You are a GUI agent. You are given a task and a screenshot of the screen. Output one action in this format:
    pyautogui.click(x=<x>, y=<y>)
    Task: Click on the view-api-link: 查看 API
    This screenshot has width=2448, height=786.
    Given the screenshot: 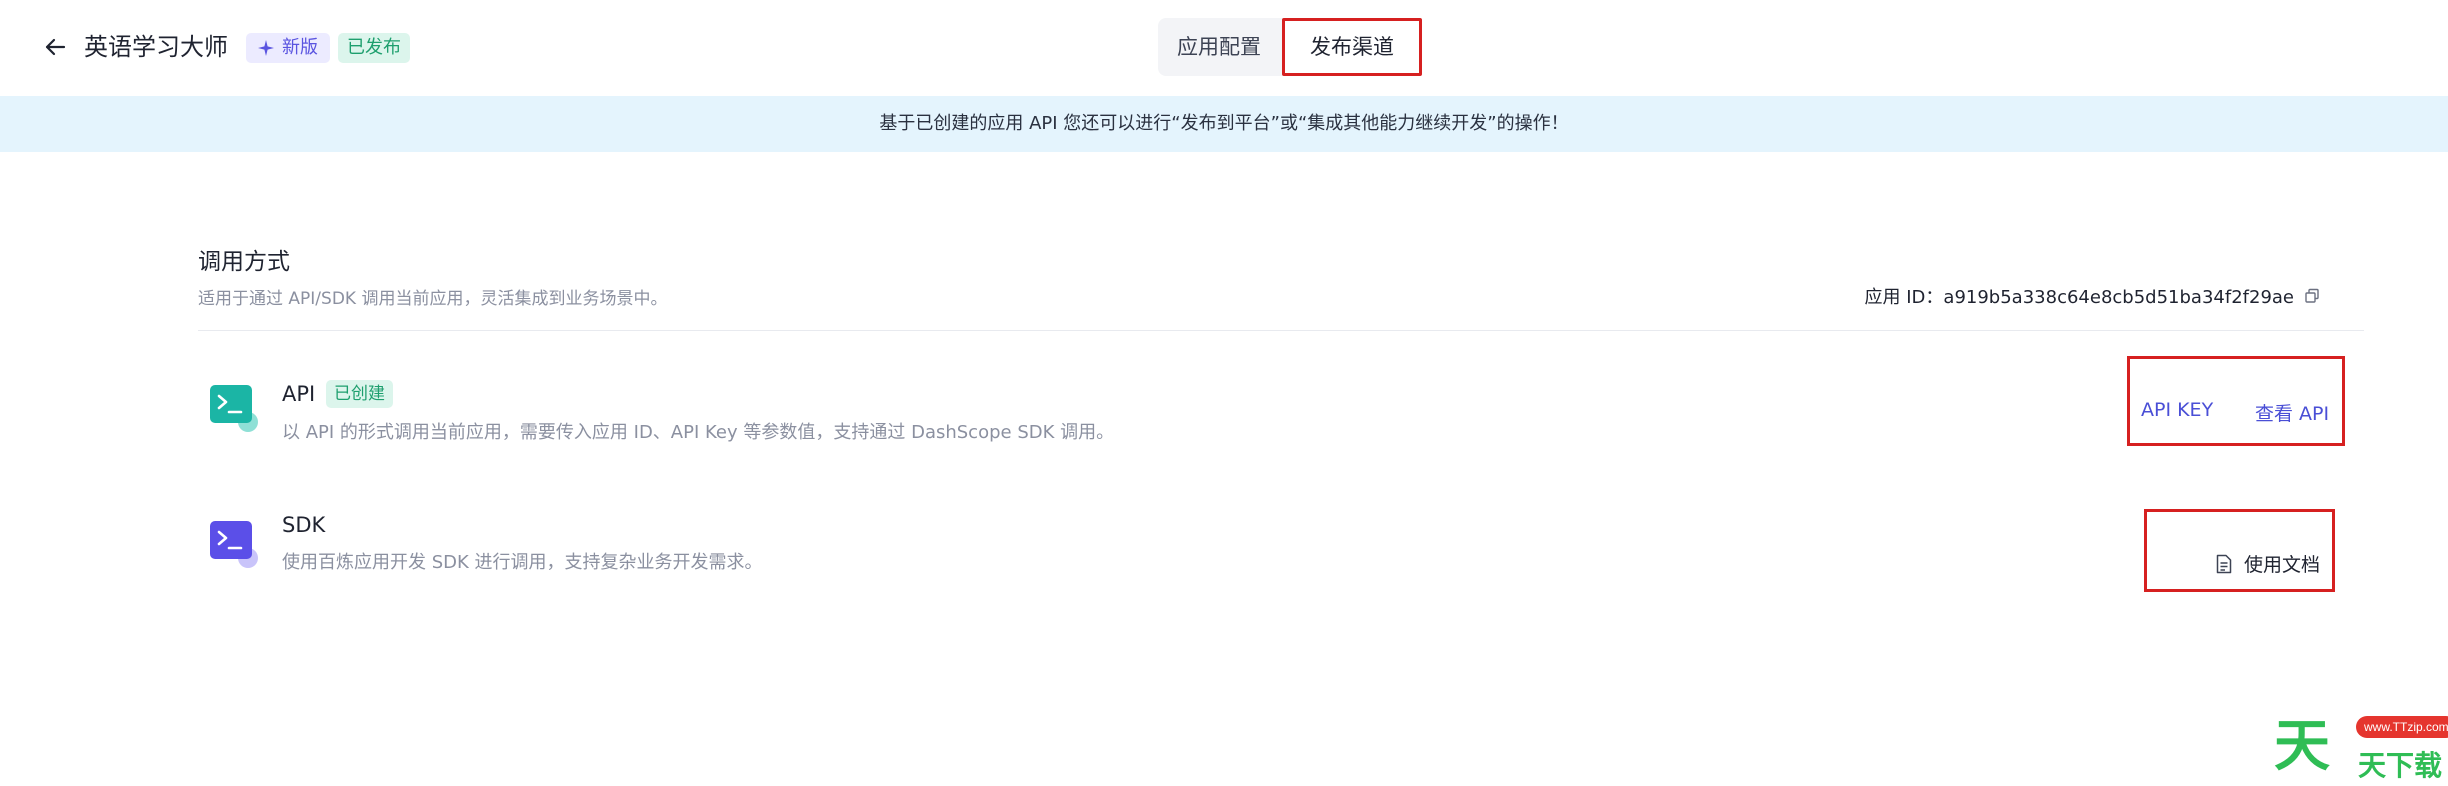 What is the action you would take?
    pyautogui.click(x=2292, y=412)
    